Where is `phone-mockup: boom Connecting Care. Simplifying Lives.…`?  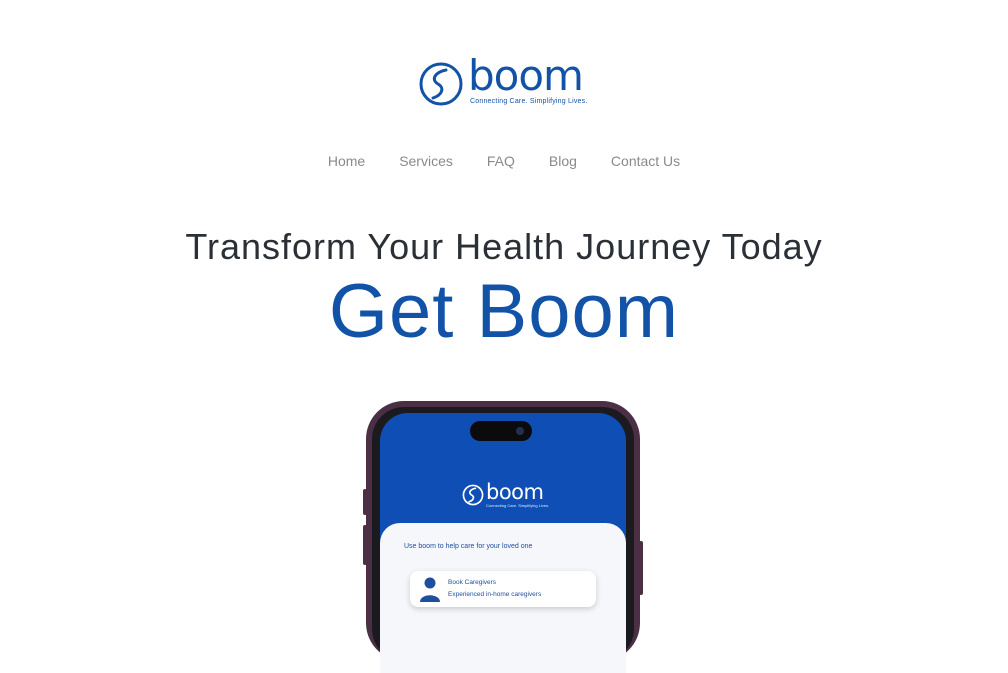 phone-mockup: boom Connecting Care. Simplifying Lives.… is located at coordinates (503, 537).